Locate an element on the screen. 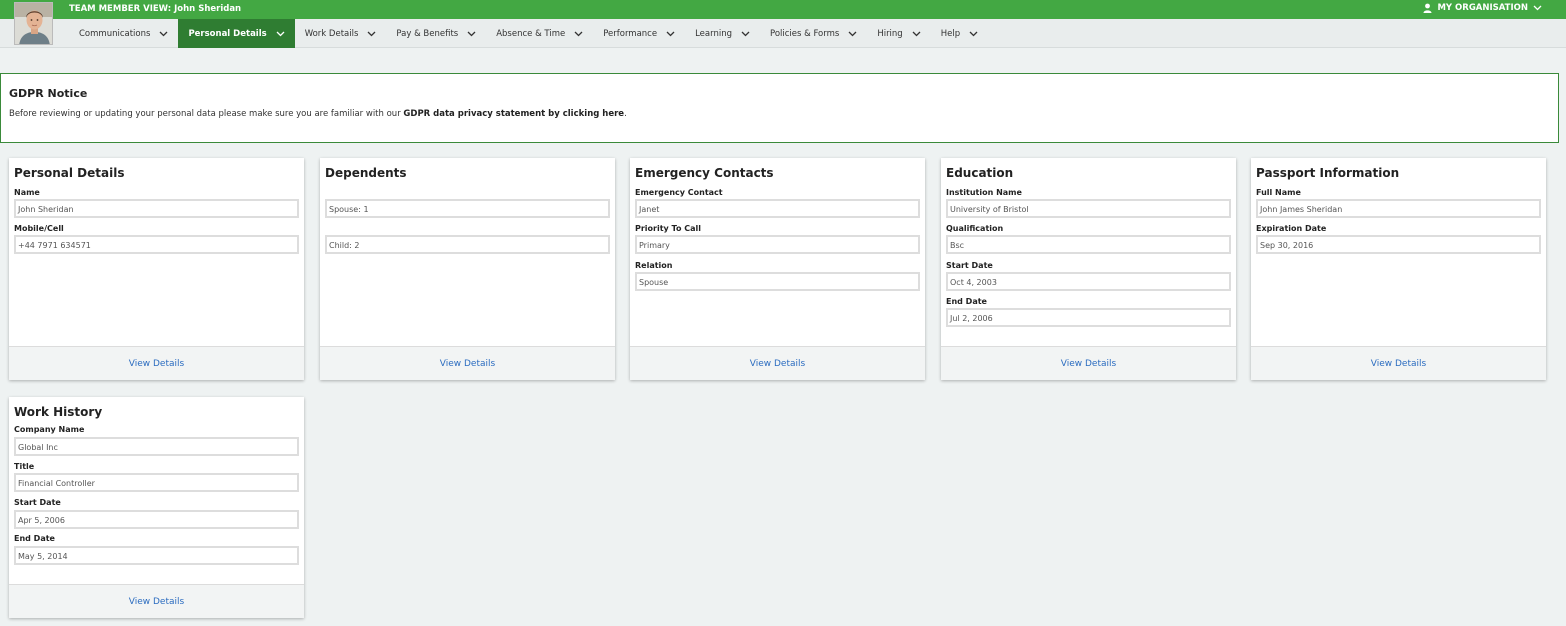  nav-performance: Performance is located at coordinates (639, 33).